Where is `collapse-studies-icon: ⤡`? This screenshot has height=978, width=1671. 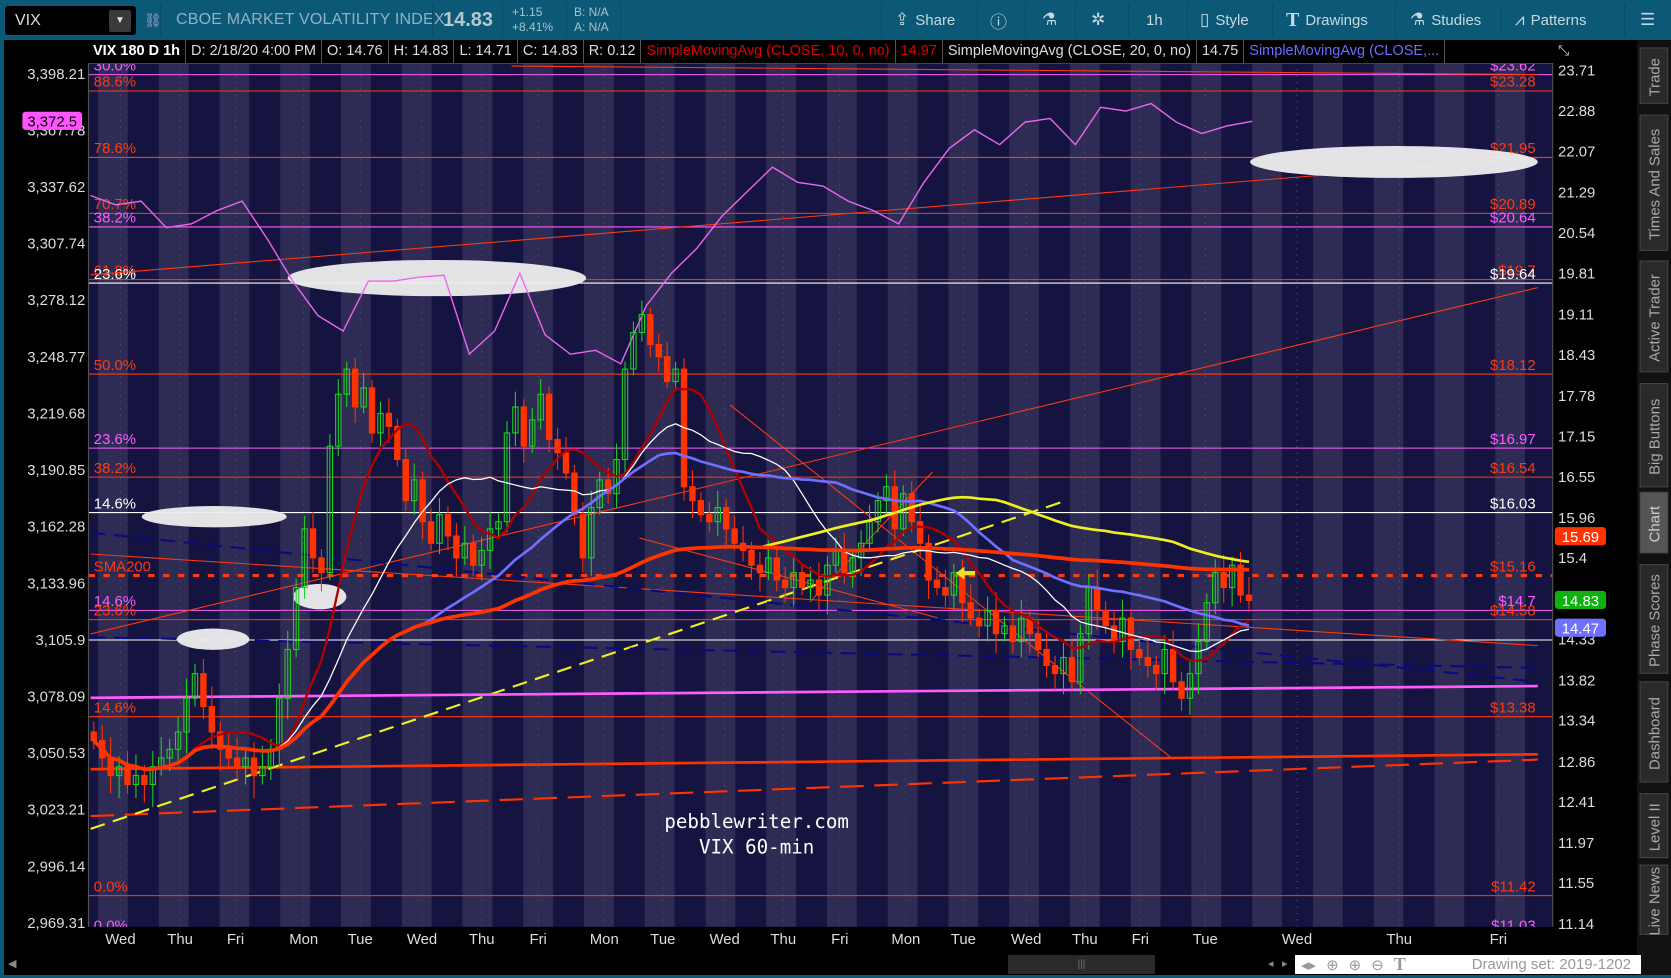
collapse-studies-icon: ⤡ is located at coordinates (1563, 50).